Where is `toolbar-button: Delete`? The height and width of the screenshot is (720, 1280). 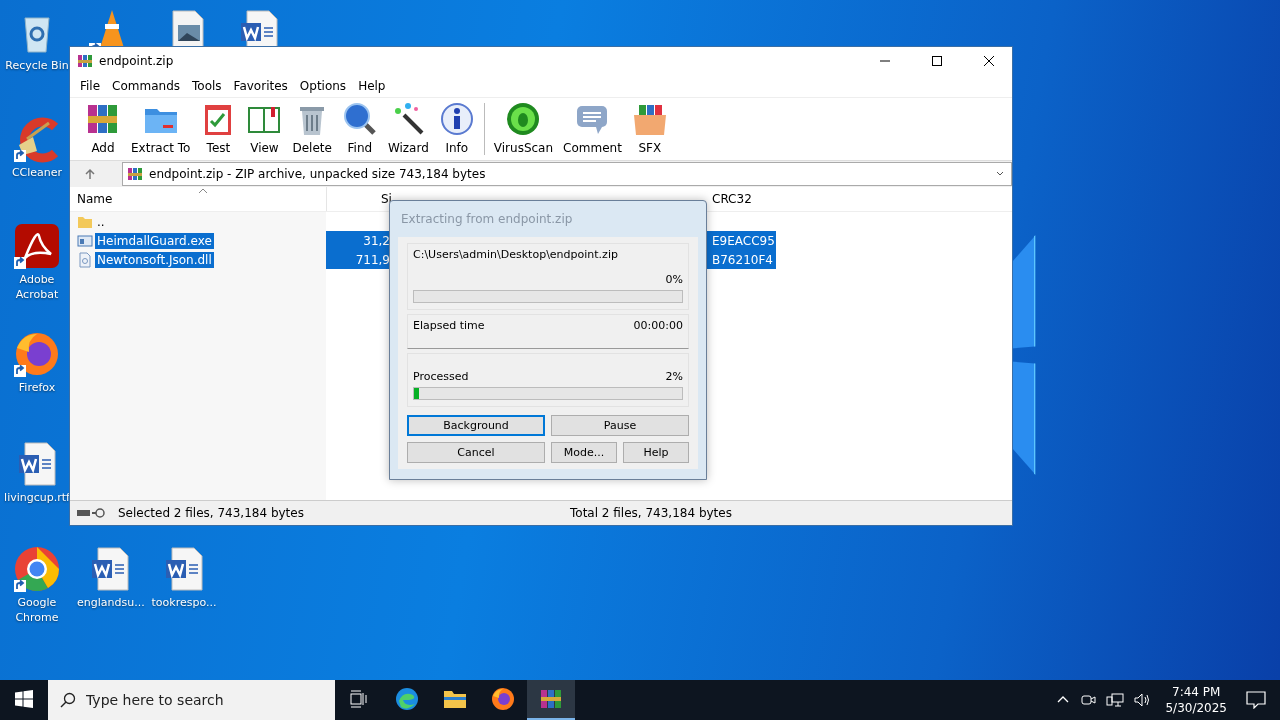
toolbar-button: Delete is located at coordinates (312, 130).